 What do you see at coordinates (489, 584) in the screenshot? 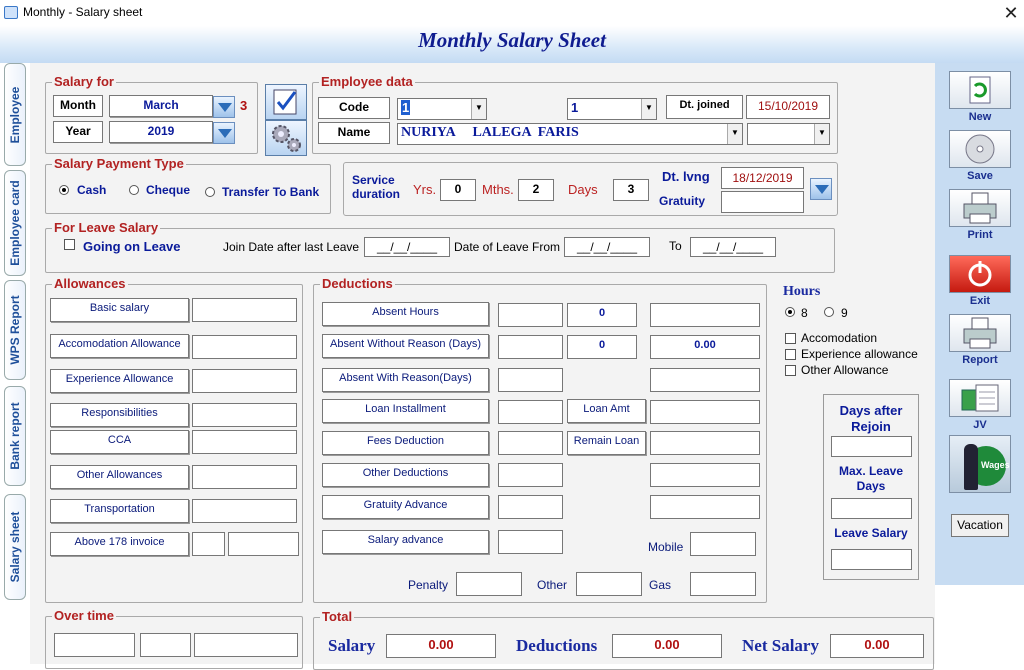
I see `penalty-field` at bounding box center [489, 584].